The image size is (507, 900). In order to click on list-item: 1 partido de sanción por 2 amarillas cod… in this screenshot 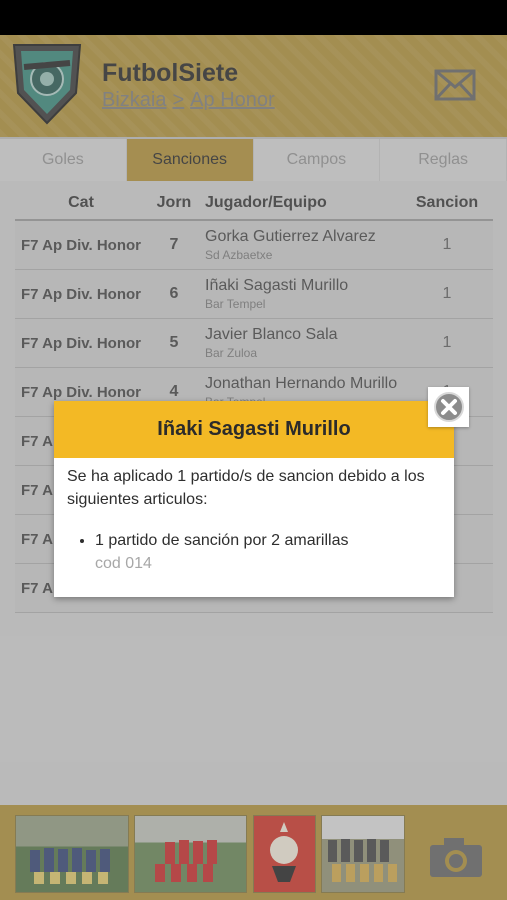, I will do `click(268, 552)`.